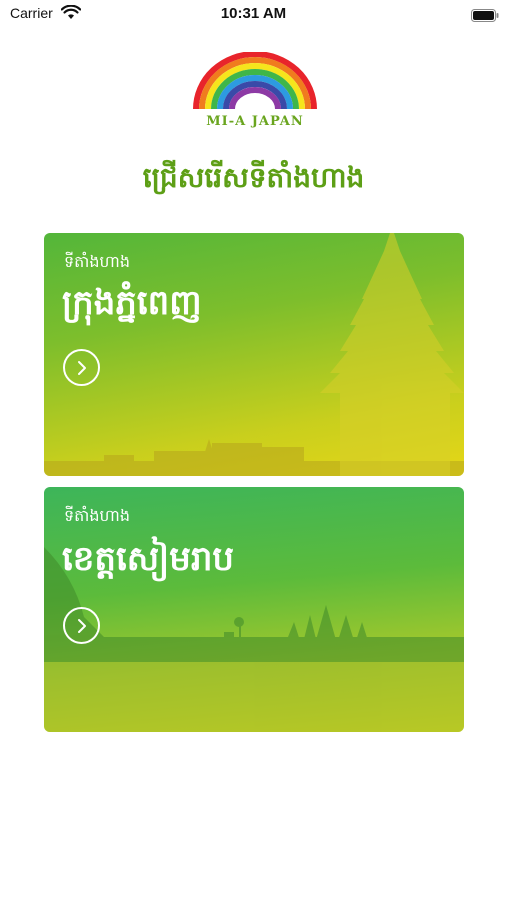  I want to click on page-title: ជ្រើសរើសទីតាំងហាង, so click(253, 177).